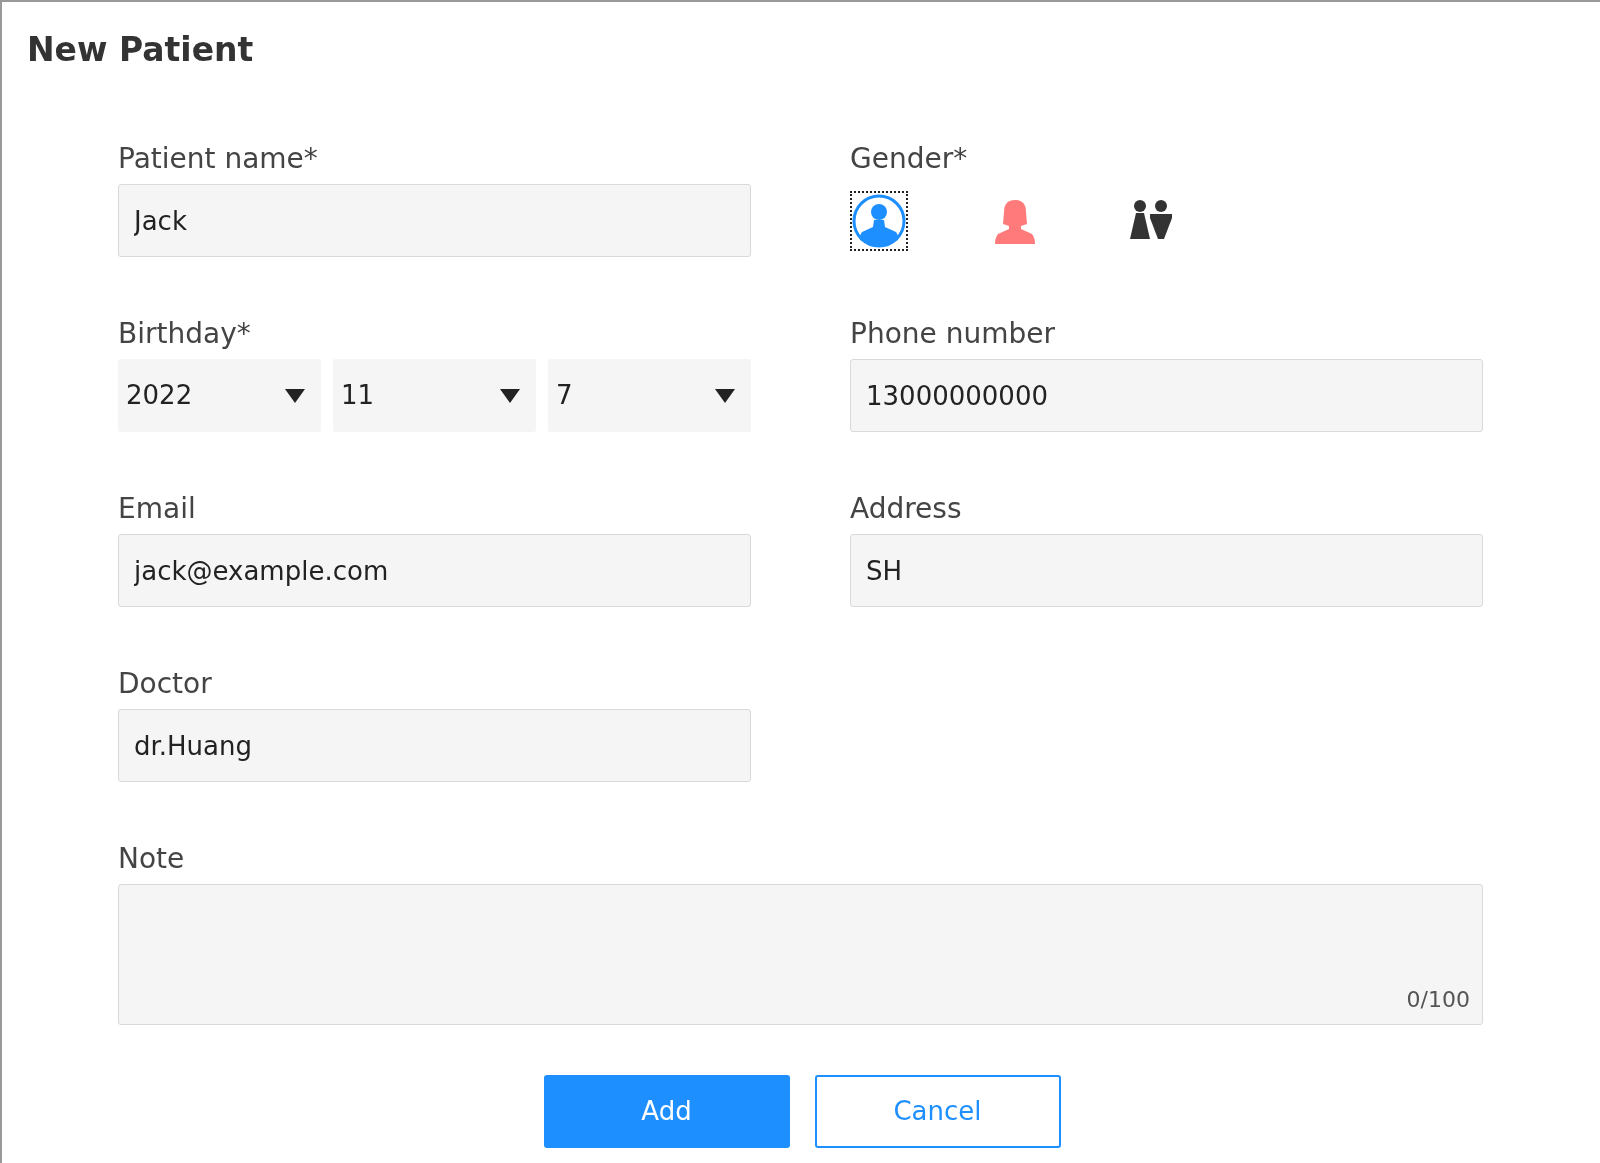  I want to click on field-label: Email, so click(157, 509).